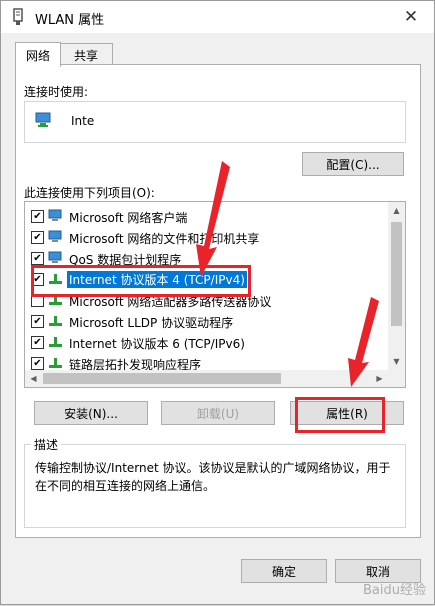 The height and width of the screenshot is (606, 435). I want to click on arrow-to-ipv4, so click(213, 219).